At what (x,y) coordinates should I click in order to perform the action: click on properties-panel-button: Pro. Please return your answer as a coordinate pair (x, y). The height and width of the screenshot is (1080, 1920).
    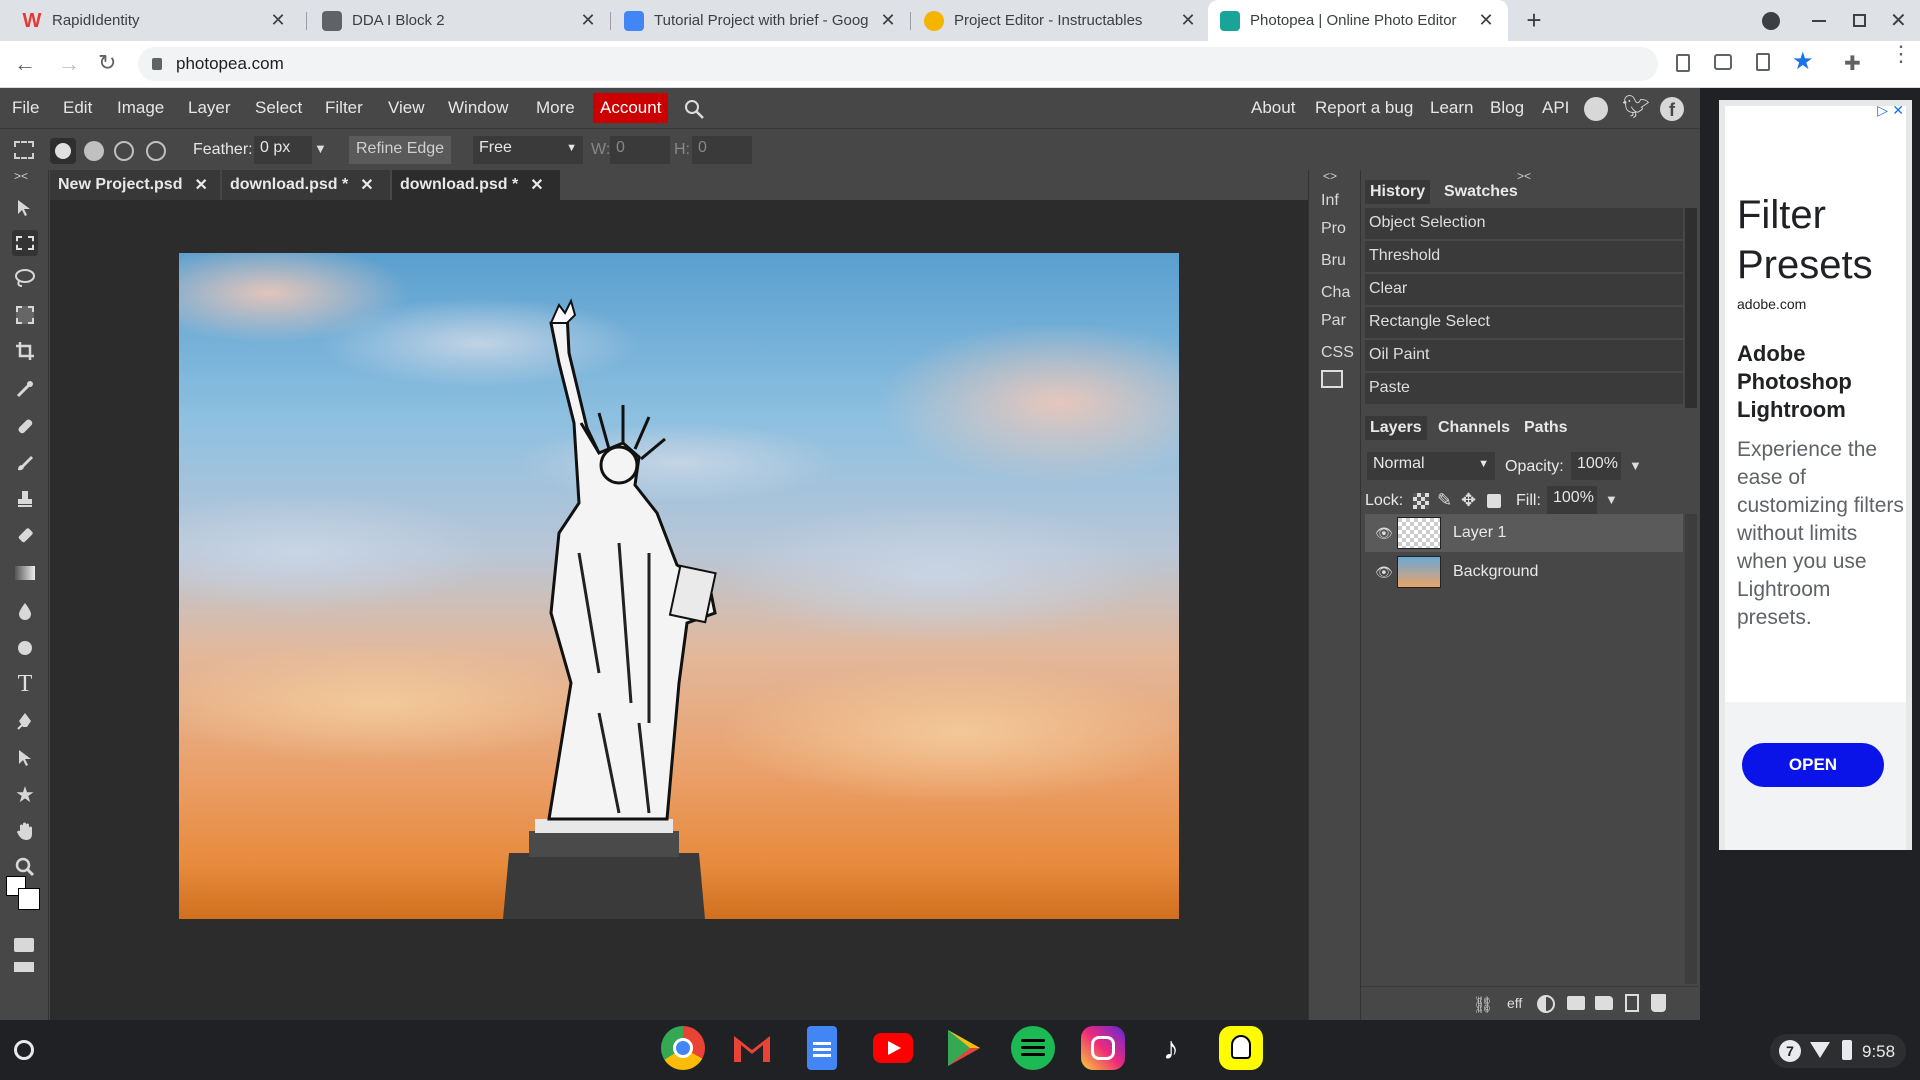
    Looking at the image, I should click on (1333, 229).